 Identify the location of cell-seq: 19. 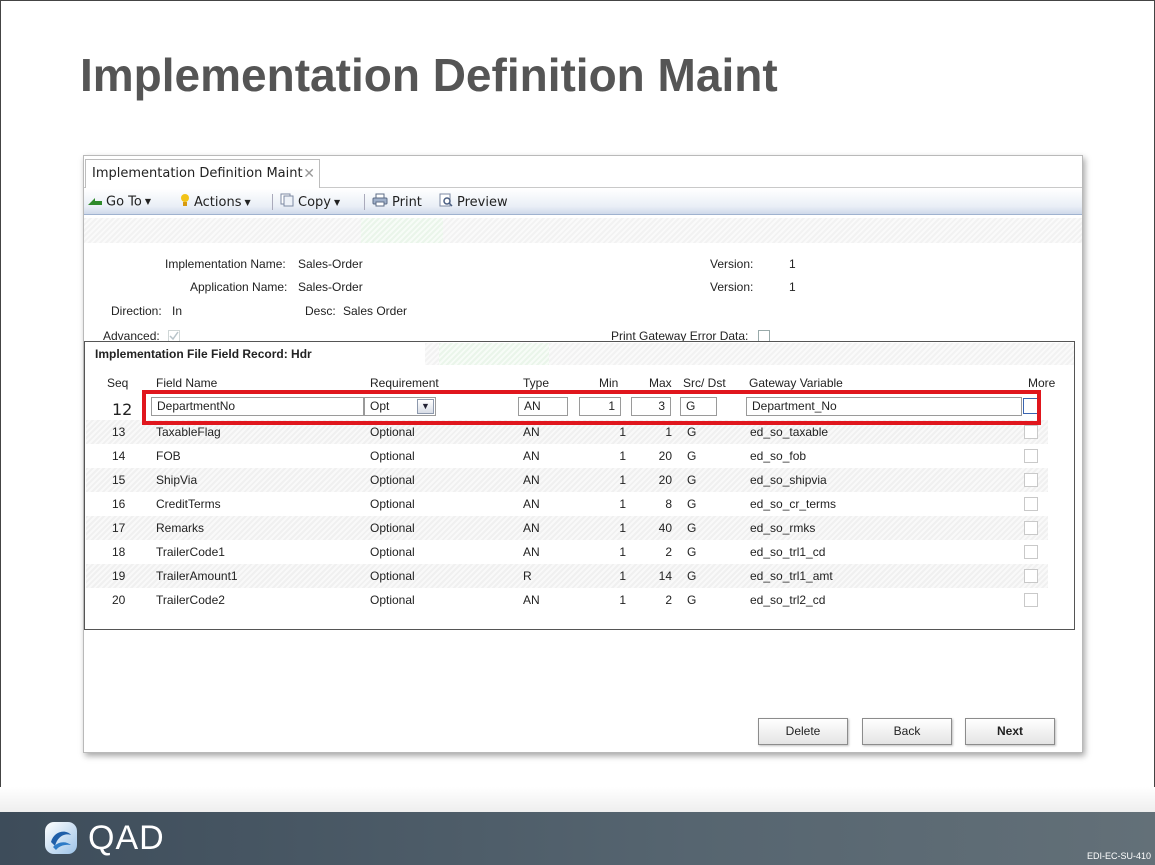
(119, 576).